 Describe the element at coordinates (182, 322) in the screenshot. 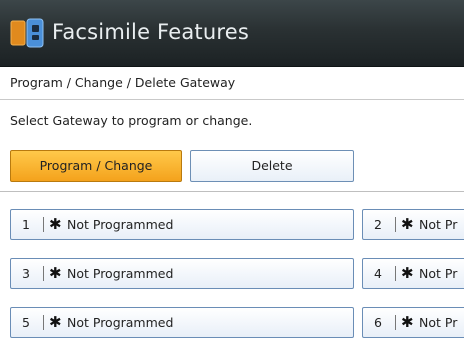

I see `gateway-button-5: 5 ✱ Not Programmed` at that location.